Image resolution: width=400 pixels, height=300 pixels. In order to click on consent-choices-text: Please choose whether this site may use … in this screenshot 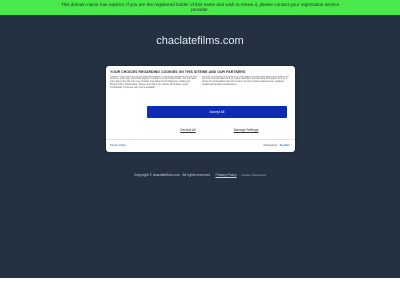, I will do `click(154, 82)`.